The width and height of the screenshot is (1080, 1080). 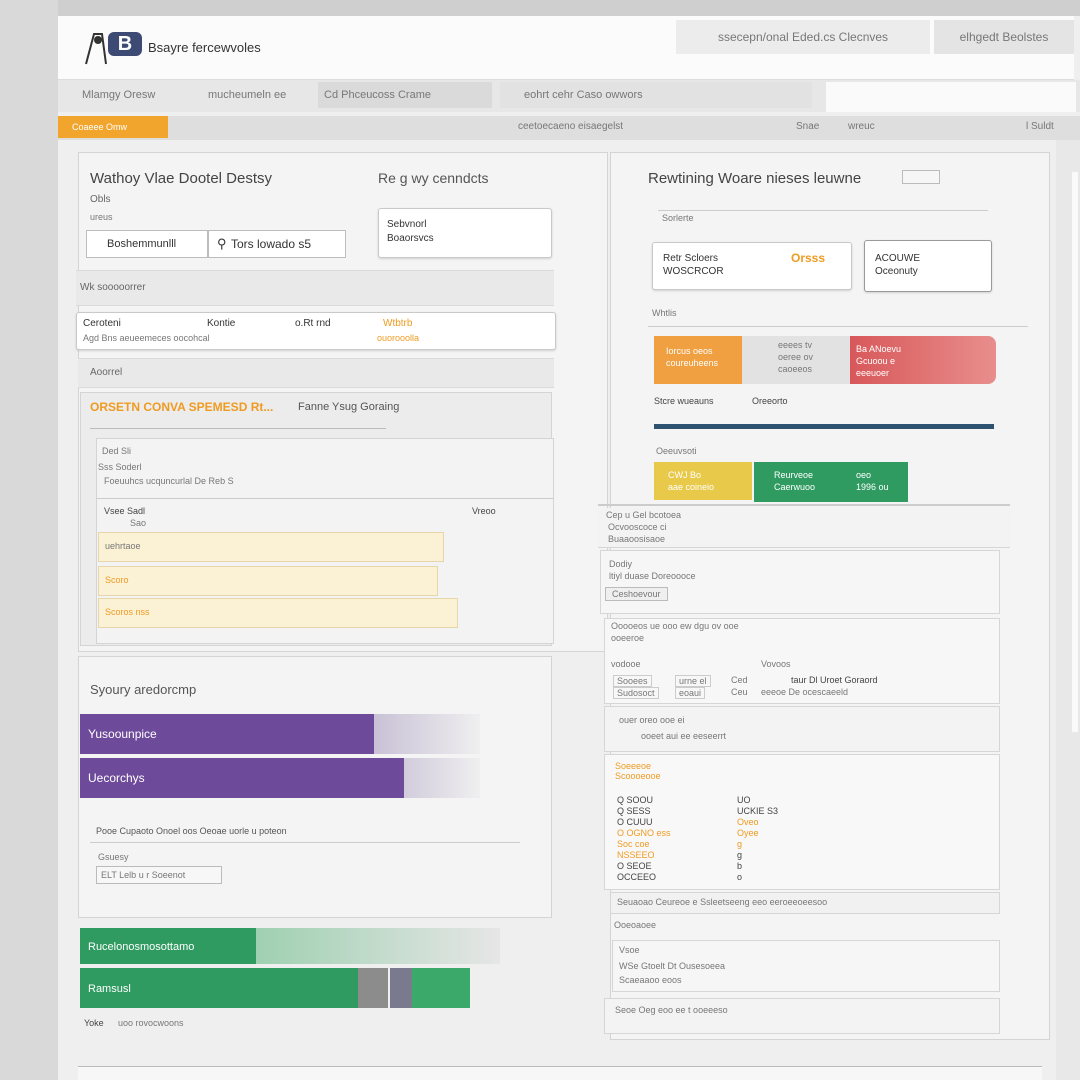 What do you see at coordinates (691, 487) in the screenshot?
I see `yellow-tag-2: aae coineio` at bounding box center [691, 487].